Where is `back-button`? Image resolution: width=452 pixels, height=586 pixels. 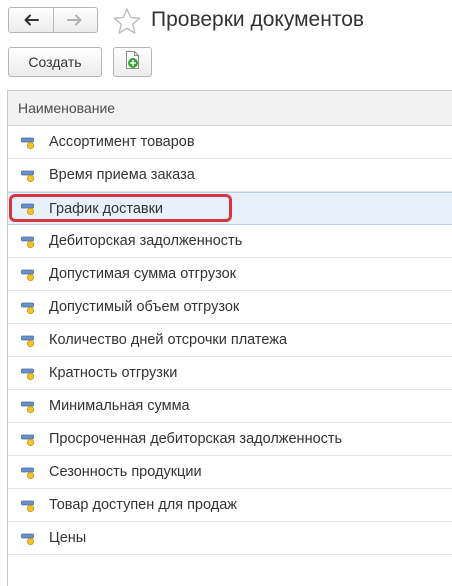 back-button is located at coordinates (31, 20).